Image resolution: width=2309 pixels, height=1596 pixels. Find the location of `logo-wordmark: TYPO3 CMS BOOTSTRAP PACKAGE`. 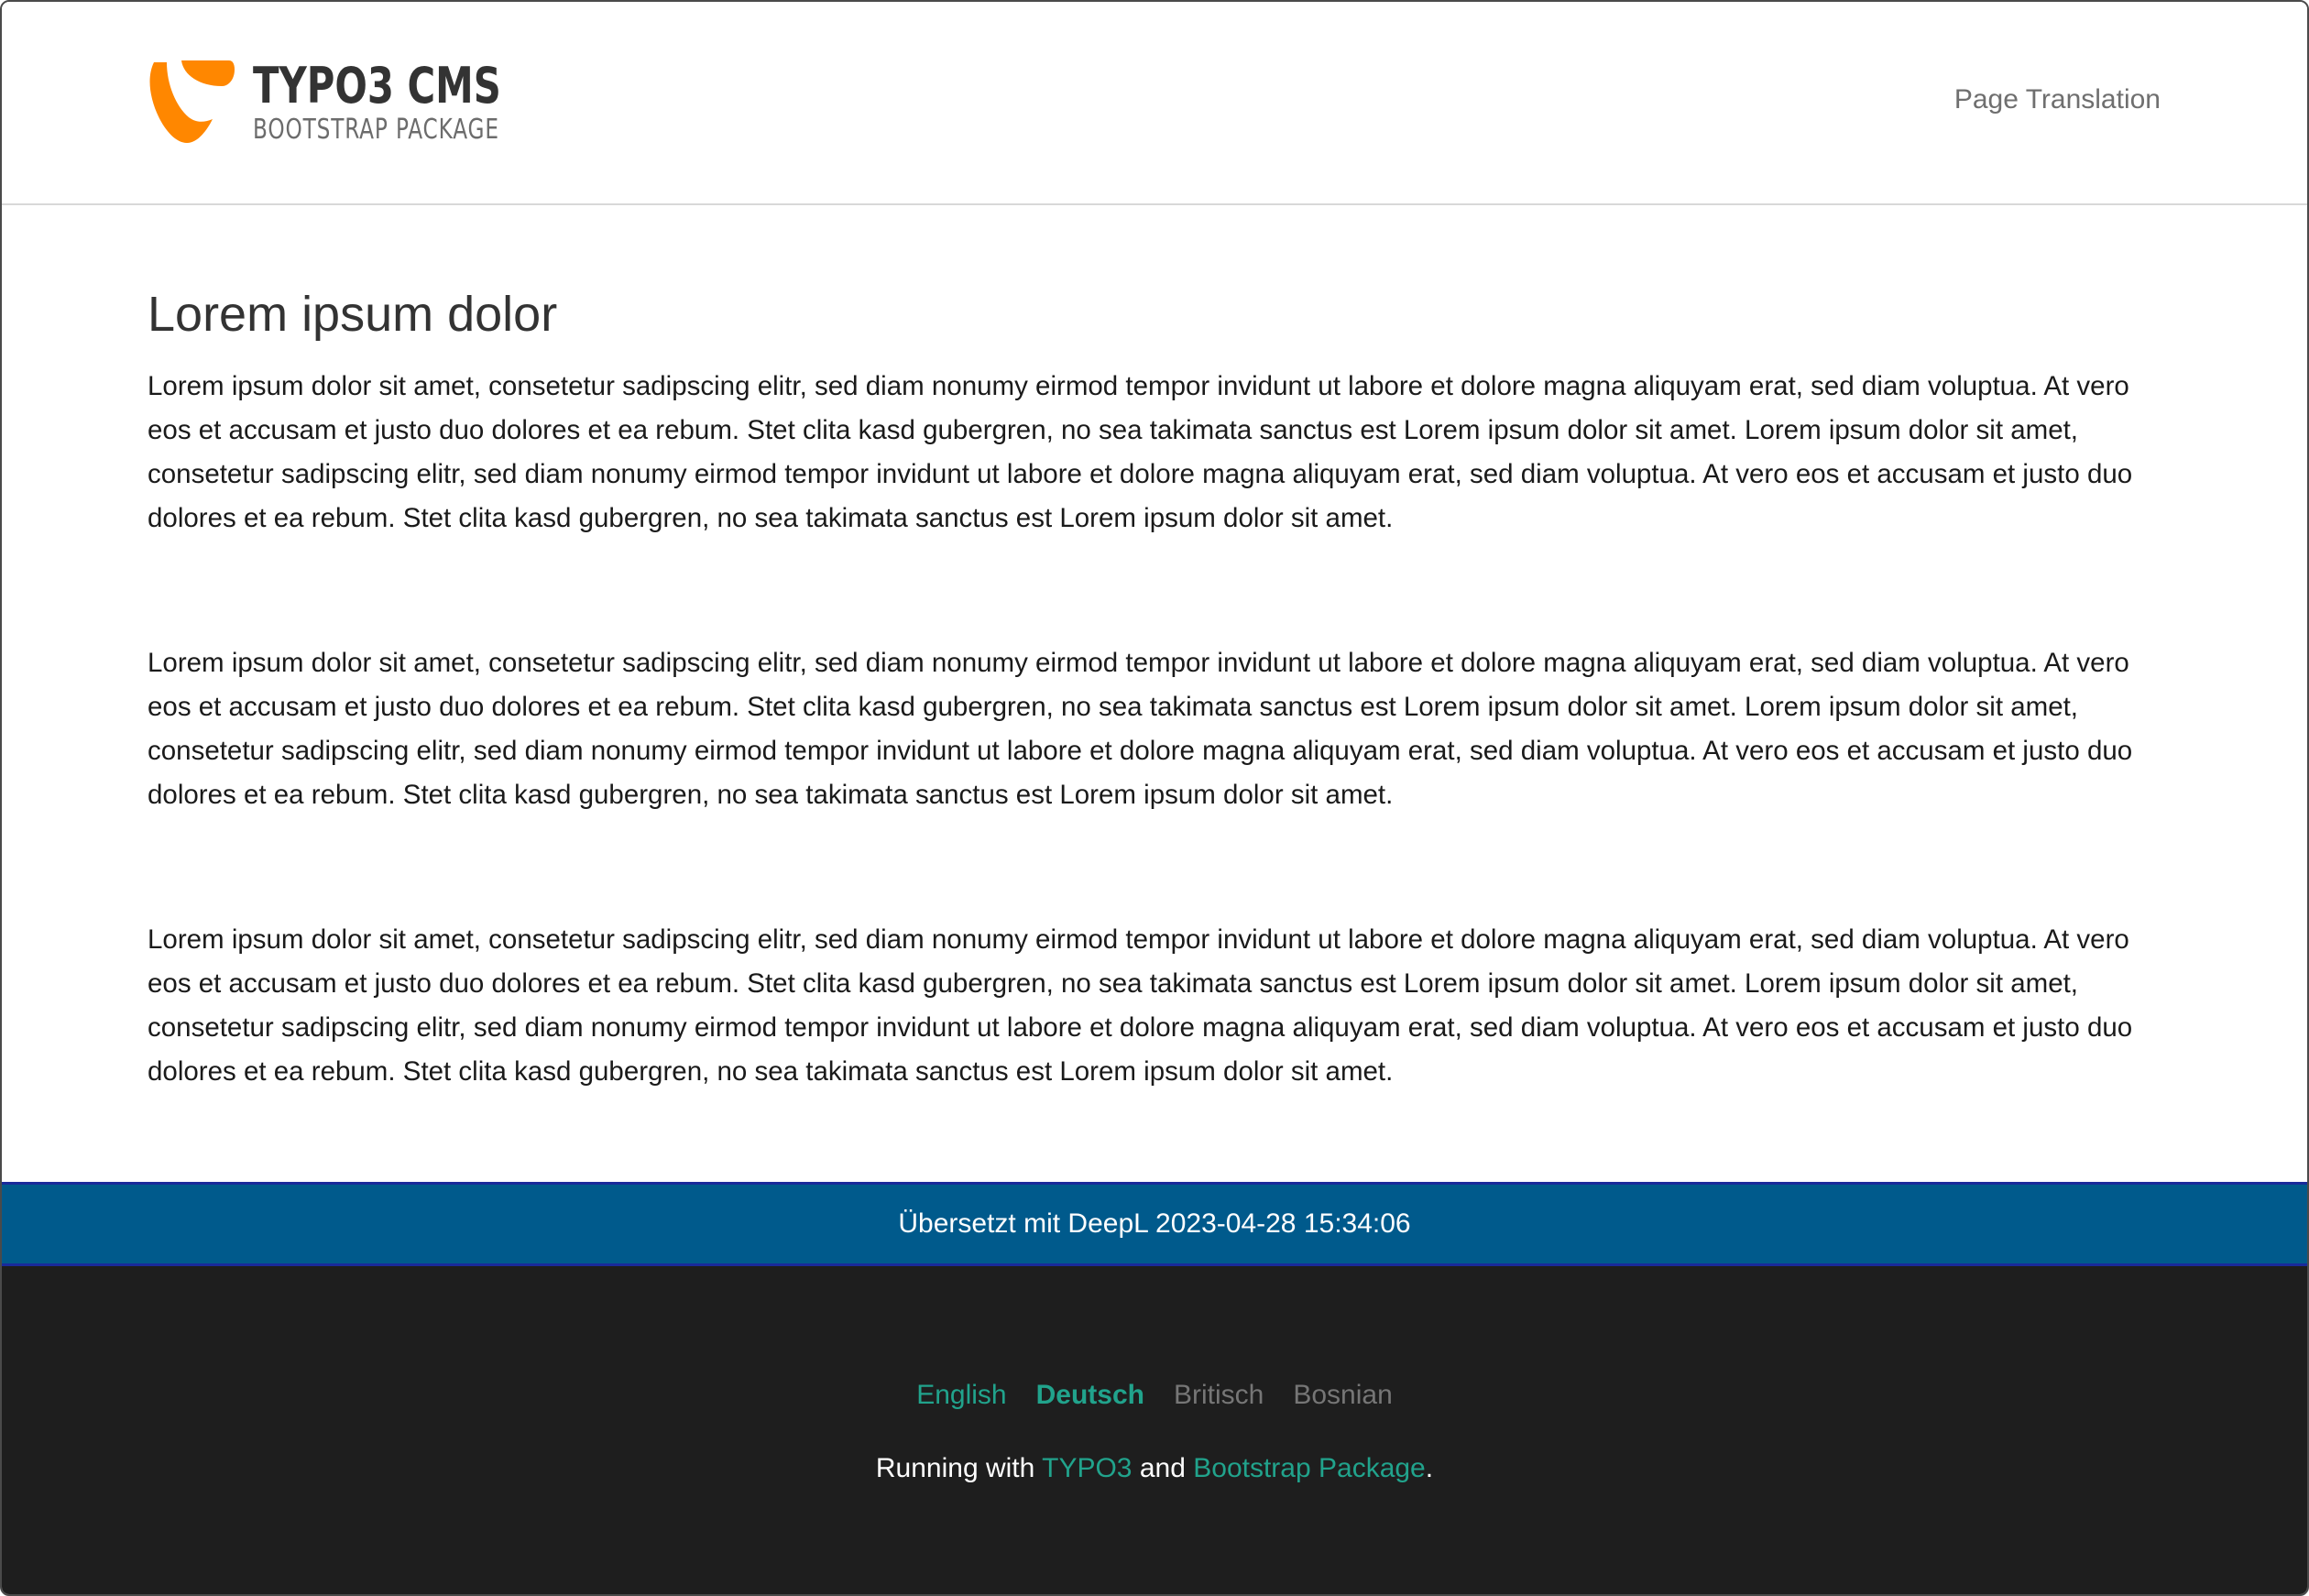

logo-wordmark: TYPO3 CMS BOOTSTRAP PACKAGE is located at coordinates (397, 103).